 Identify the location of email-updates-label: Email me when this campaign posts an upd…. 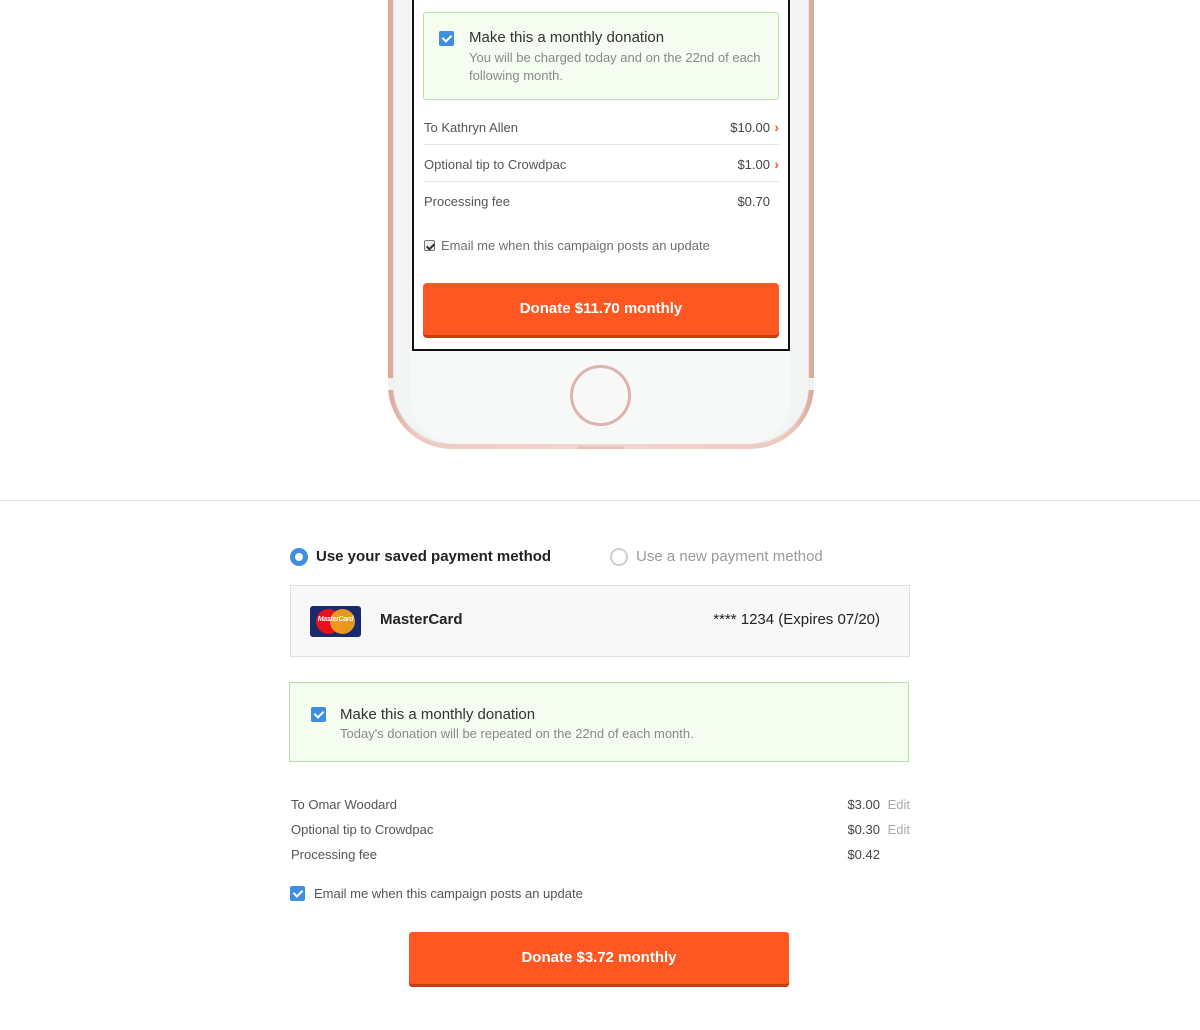
(448, 893).